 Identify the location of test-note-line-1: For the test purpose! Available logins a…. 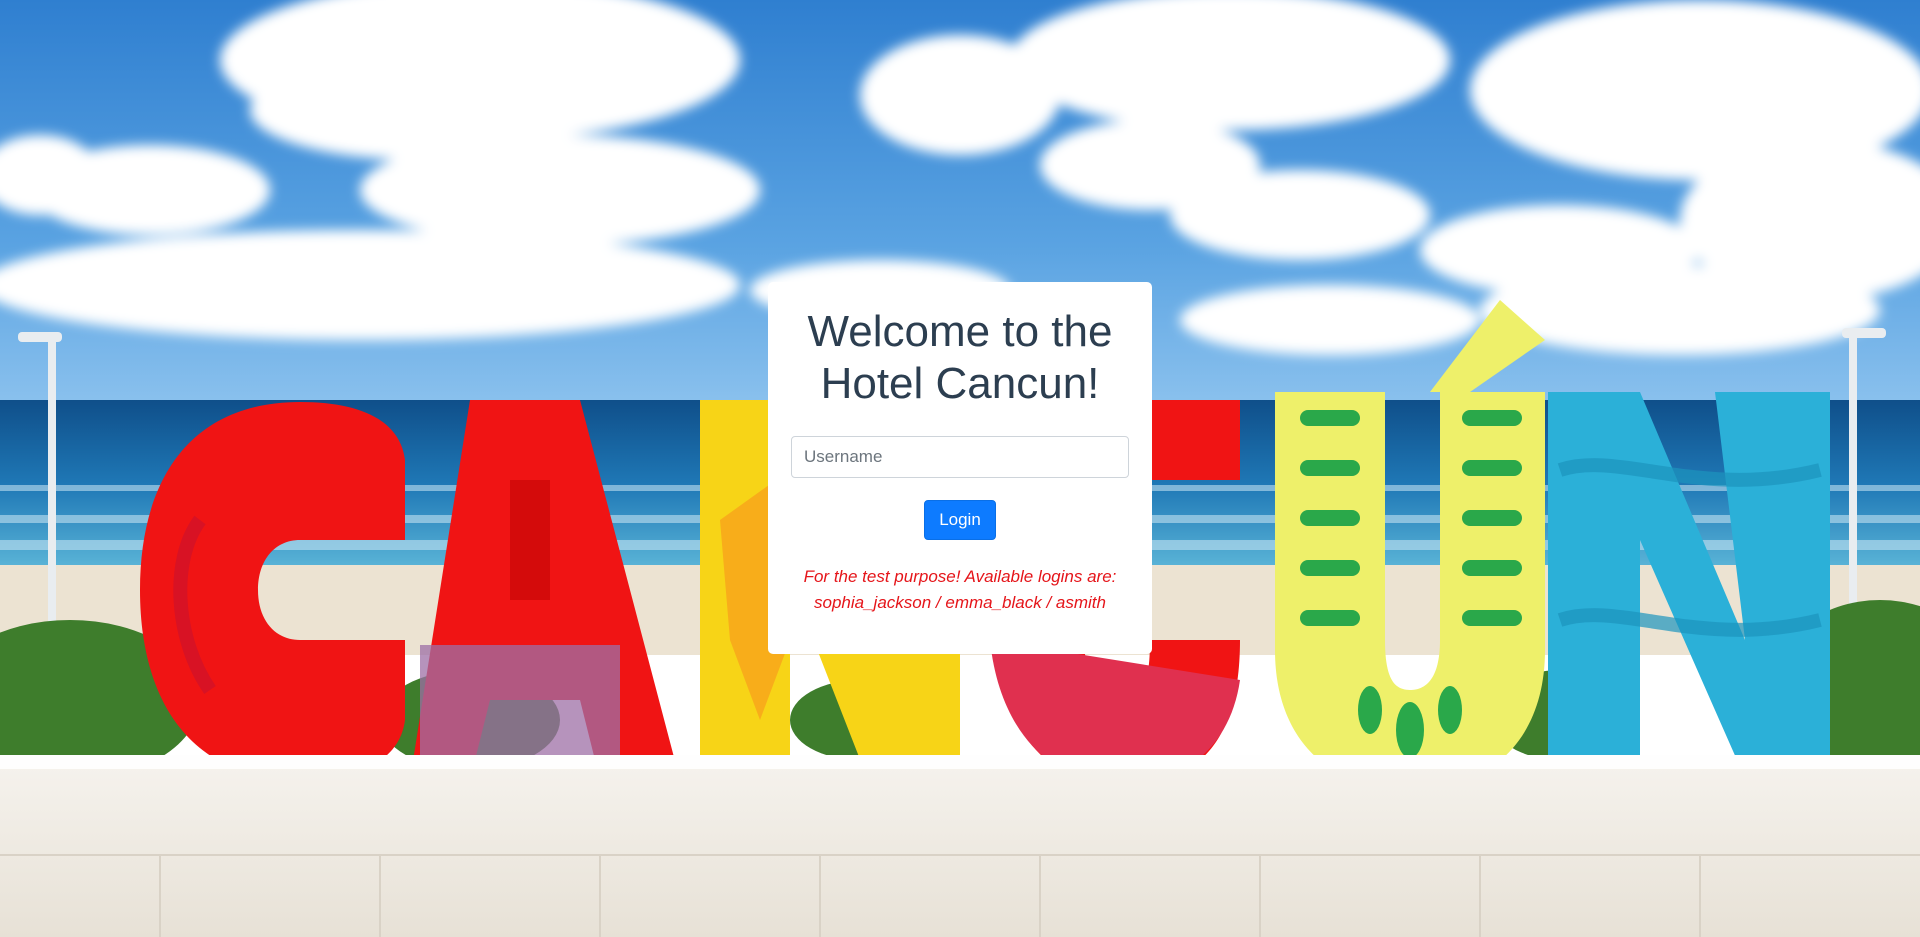
(960, 576).